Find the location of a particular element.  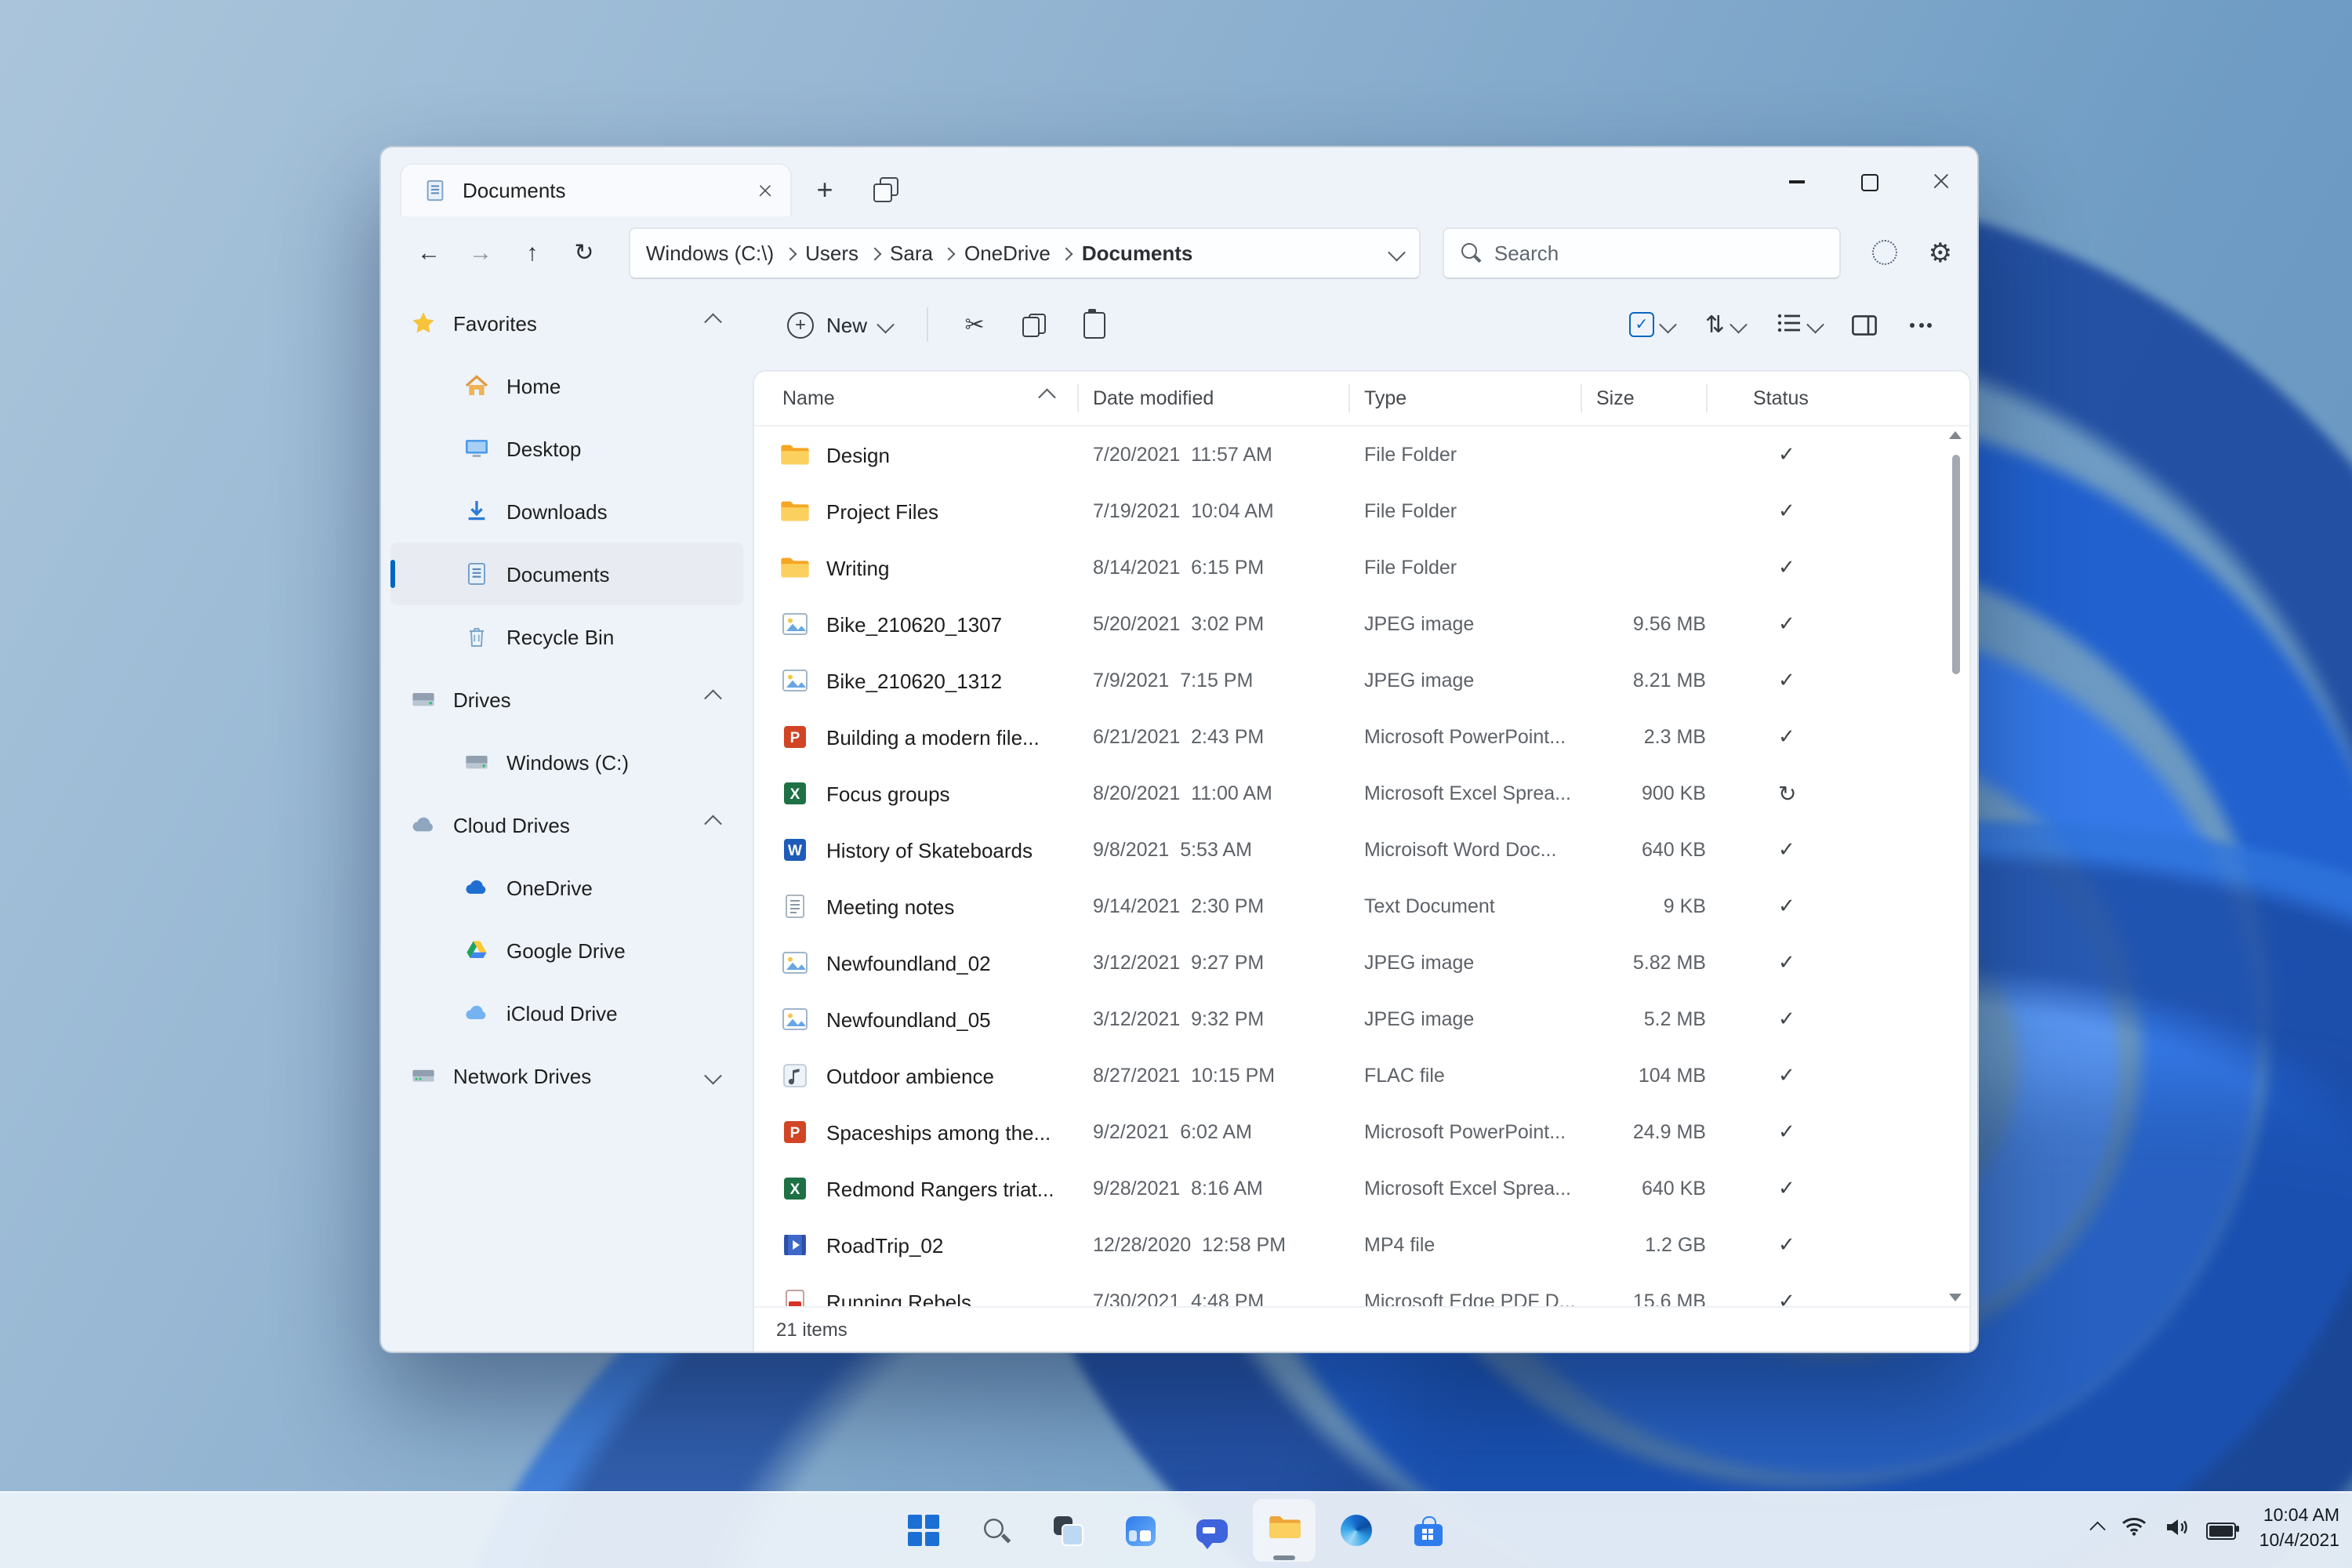

copy-icon is located at coordinates (1034, 324).